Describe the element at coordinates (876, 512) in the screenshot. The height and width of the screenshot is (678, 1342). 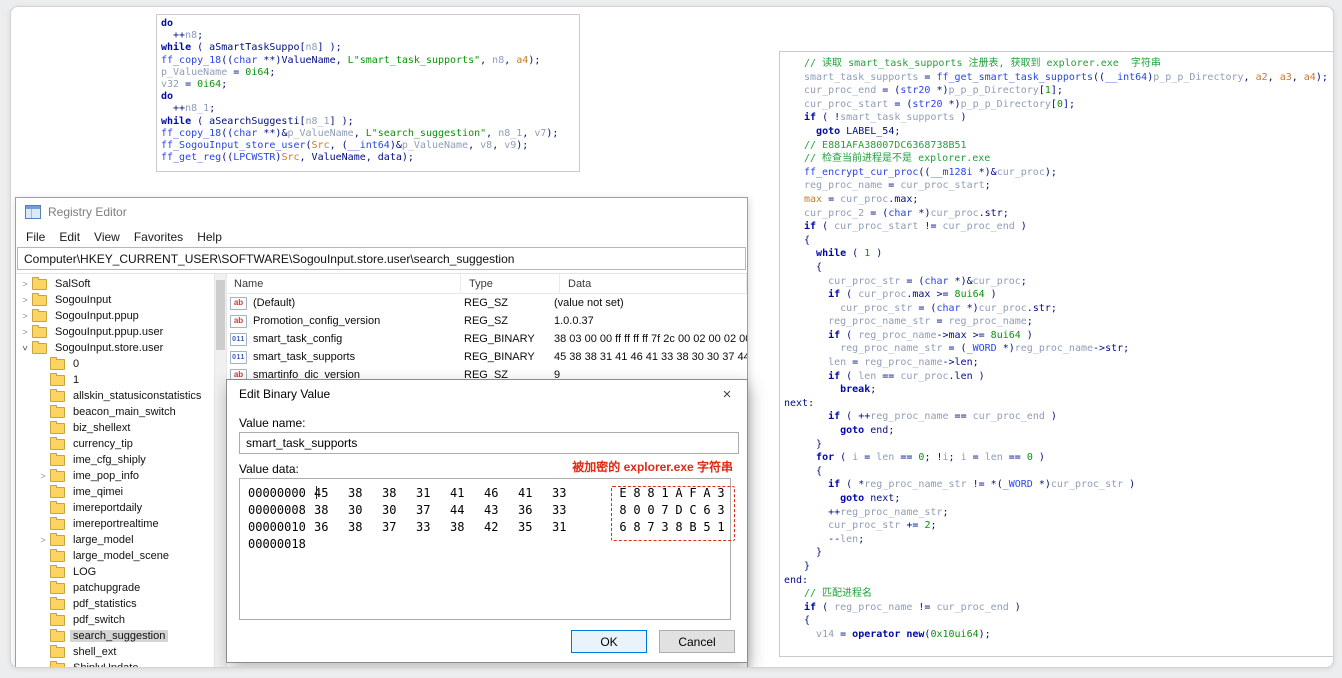
I see `code-line: ++reg_proc_name_str;` at that location.